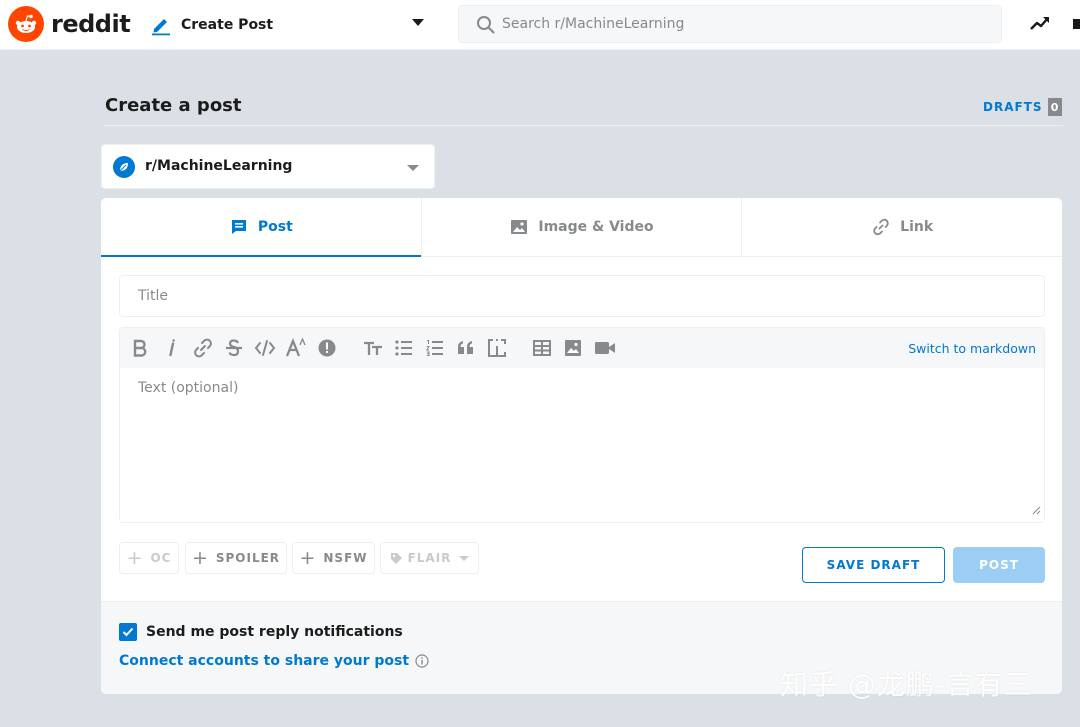 The image size is (1080, 727). Describe the element at coordinates (742, 24) in the screenshot. I see `search-input` at that location.